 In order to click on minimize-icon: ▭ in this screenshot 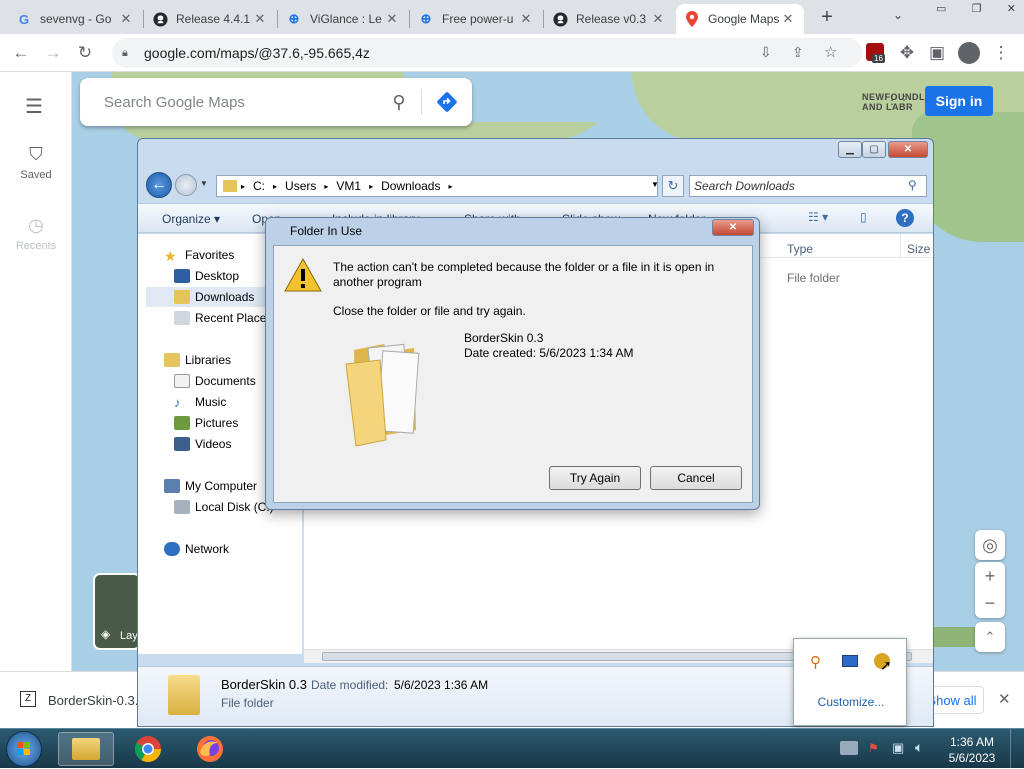, I will do `click(941, 10)`.